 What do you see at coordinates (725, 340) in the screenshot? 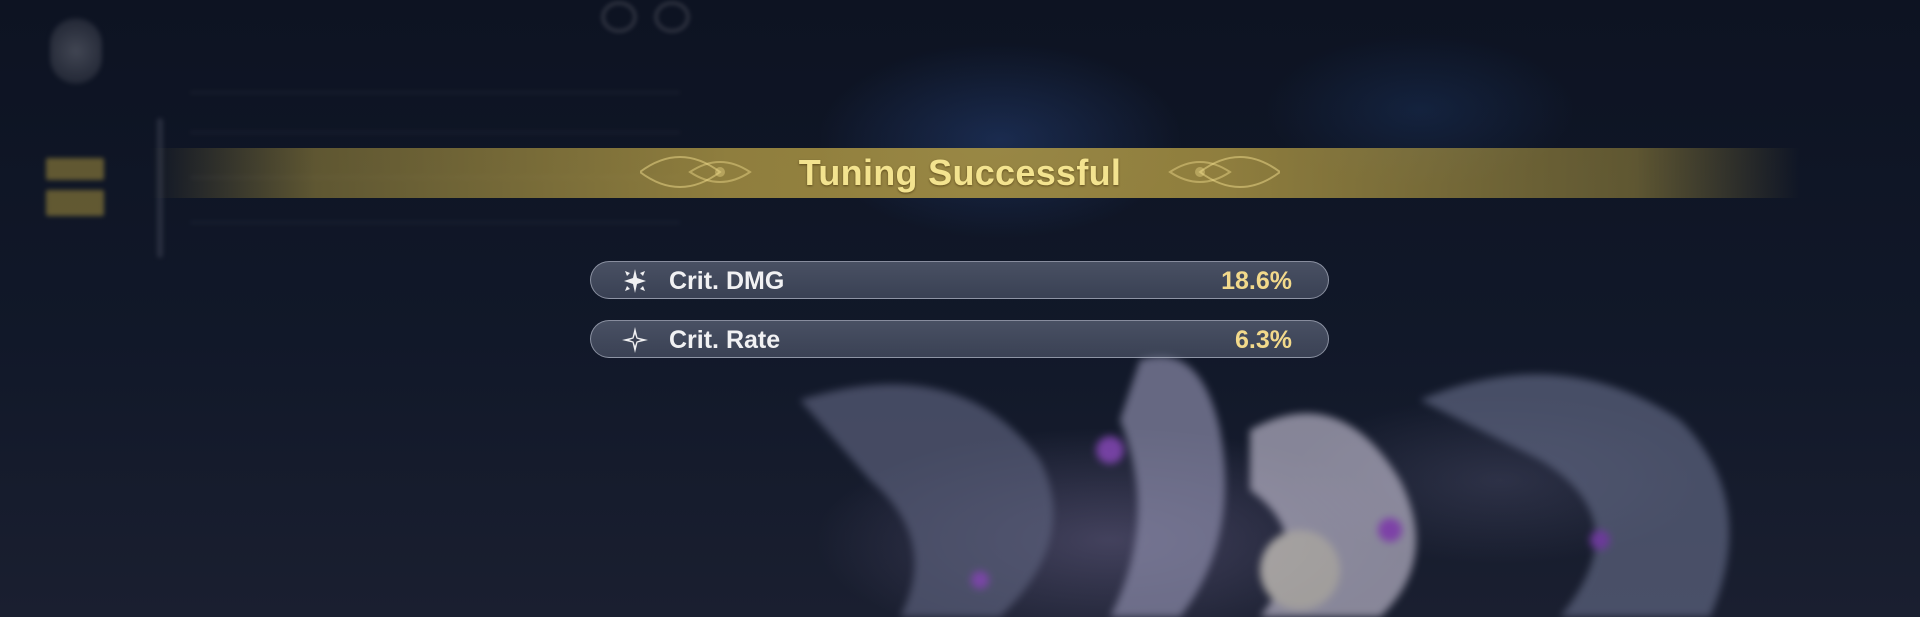
I see `stat-label: Crit. Rate` at bounding box center [725, 340].